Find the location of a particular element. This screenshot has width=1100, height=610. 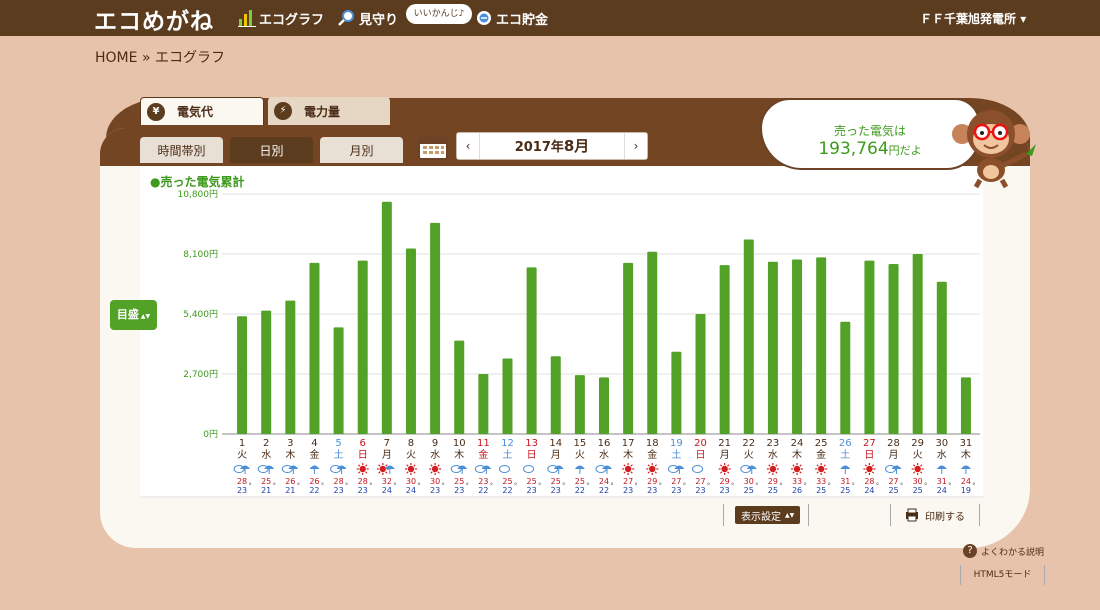

next-month-button: › is located at coordinates (636, 146).